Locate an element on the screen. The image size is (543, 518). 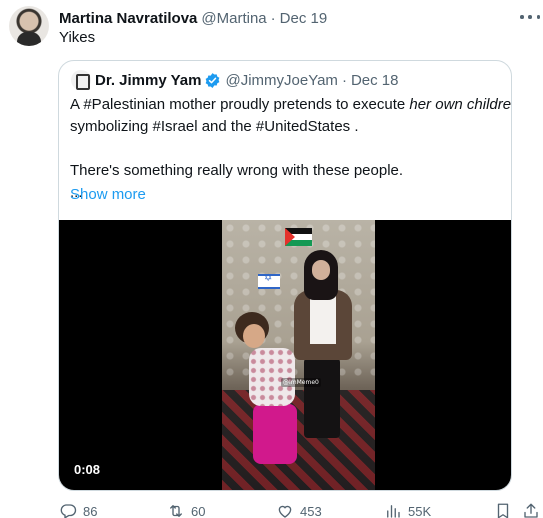
child-figure is located at coordinates (264, 394).